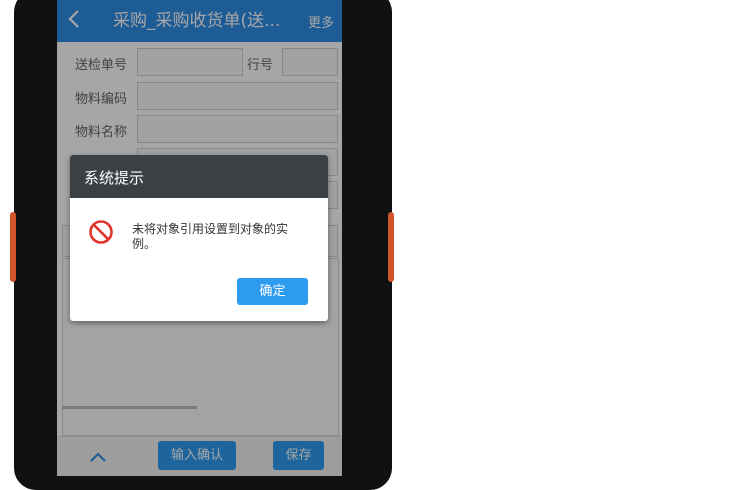  Describe the element at coordinates (13, 247) in the screenshot. I see `device-side-button-left` at that location.